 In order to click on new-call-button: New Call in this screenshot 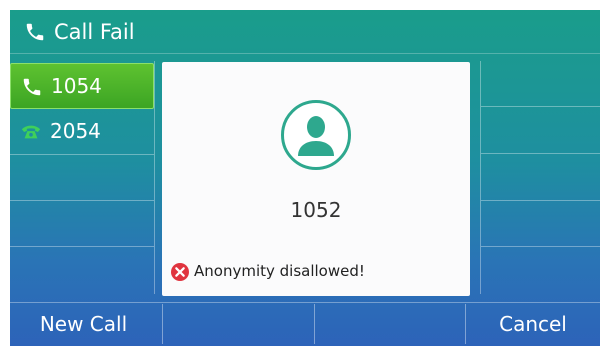, I will do `click(83, 324)`.